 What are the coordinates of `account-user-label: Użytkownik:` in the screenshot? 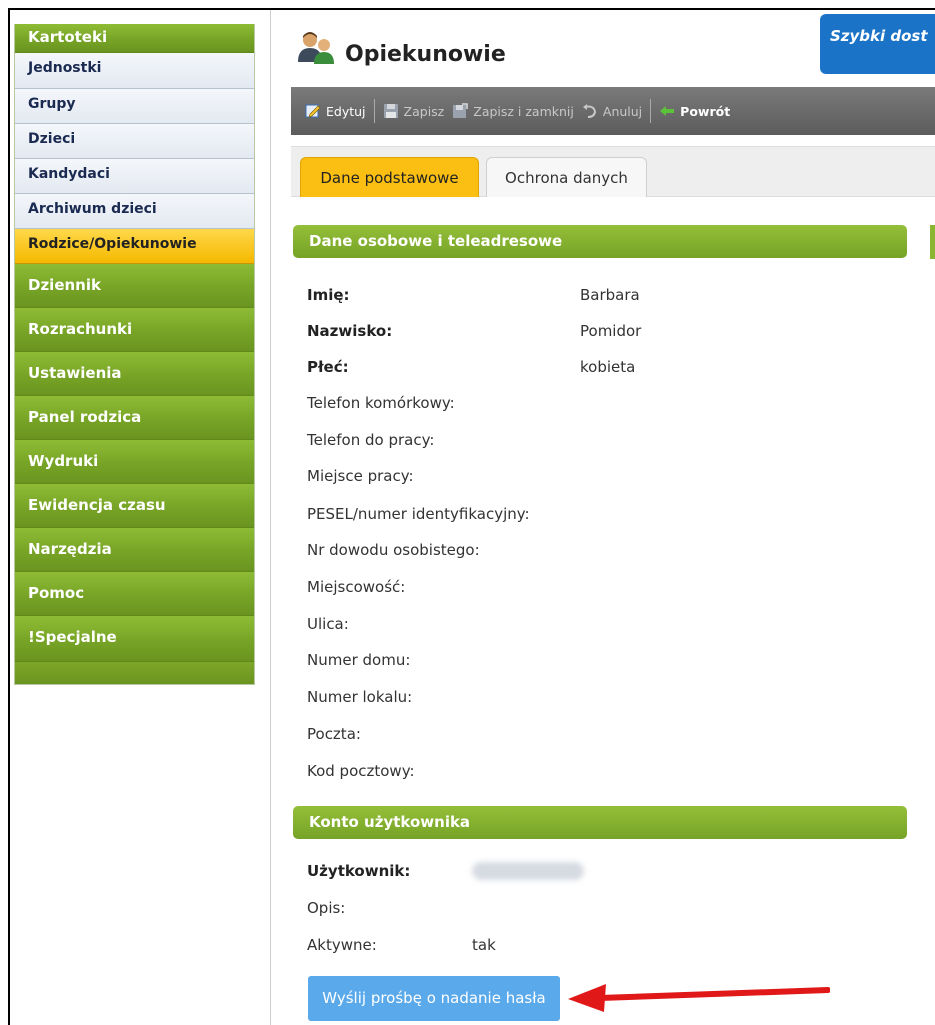 It's located at (359, 871).